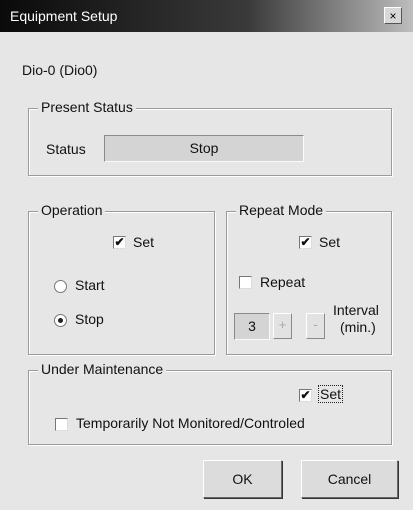 This screenshot has width=413, height=510. What do you see at coordinates (281, 210) in the screenshot?
I see `repeat-mode-legend: Repeat Mode` at bounding box center [281, 210].